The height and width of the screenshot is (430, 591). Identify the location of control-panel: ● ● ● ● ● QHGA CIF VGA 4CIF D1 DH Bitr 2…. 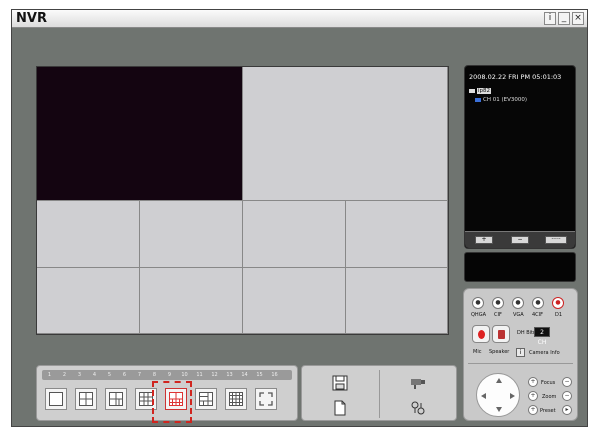
(520, 354).